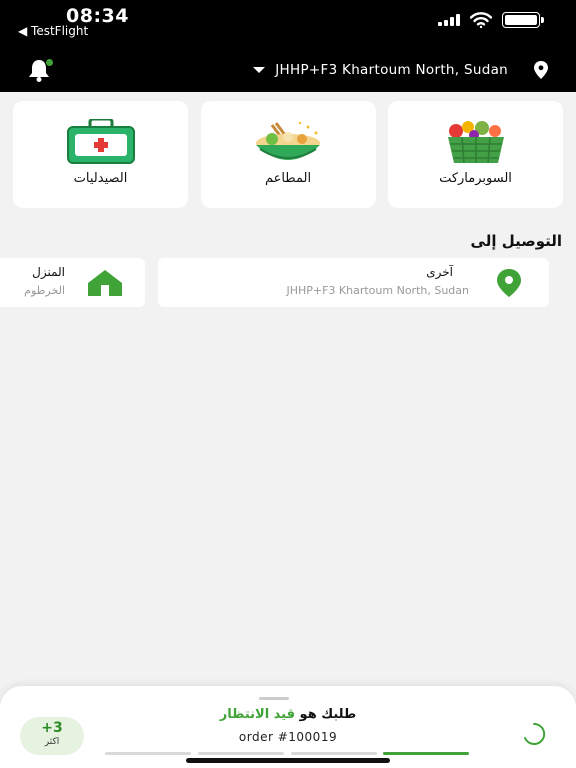 The image size is (576, 768). I want to click on order-status-prefix: طلبك هو, so click(328, 714).